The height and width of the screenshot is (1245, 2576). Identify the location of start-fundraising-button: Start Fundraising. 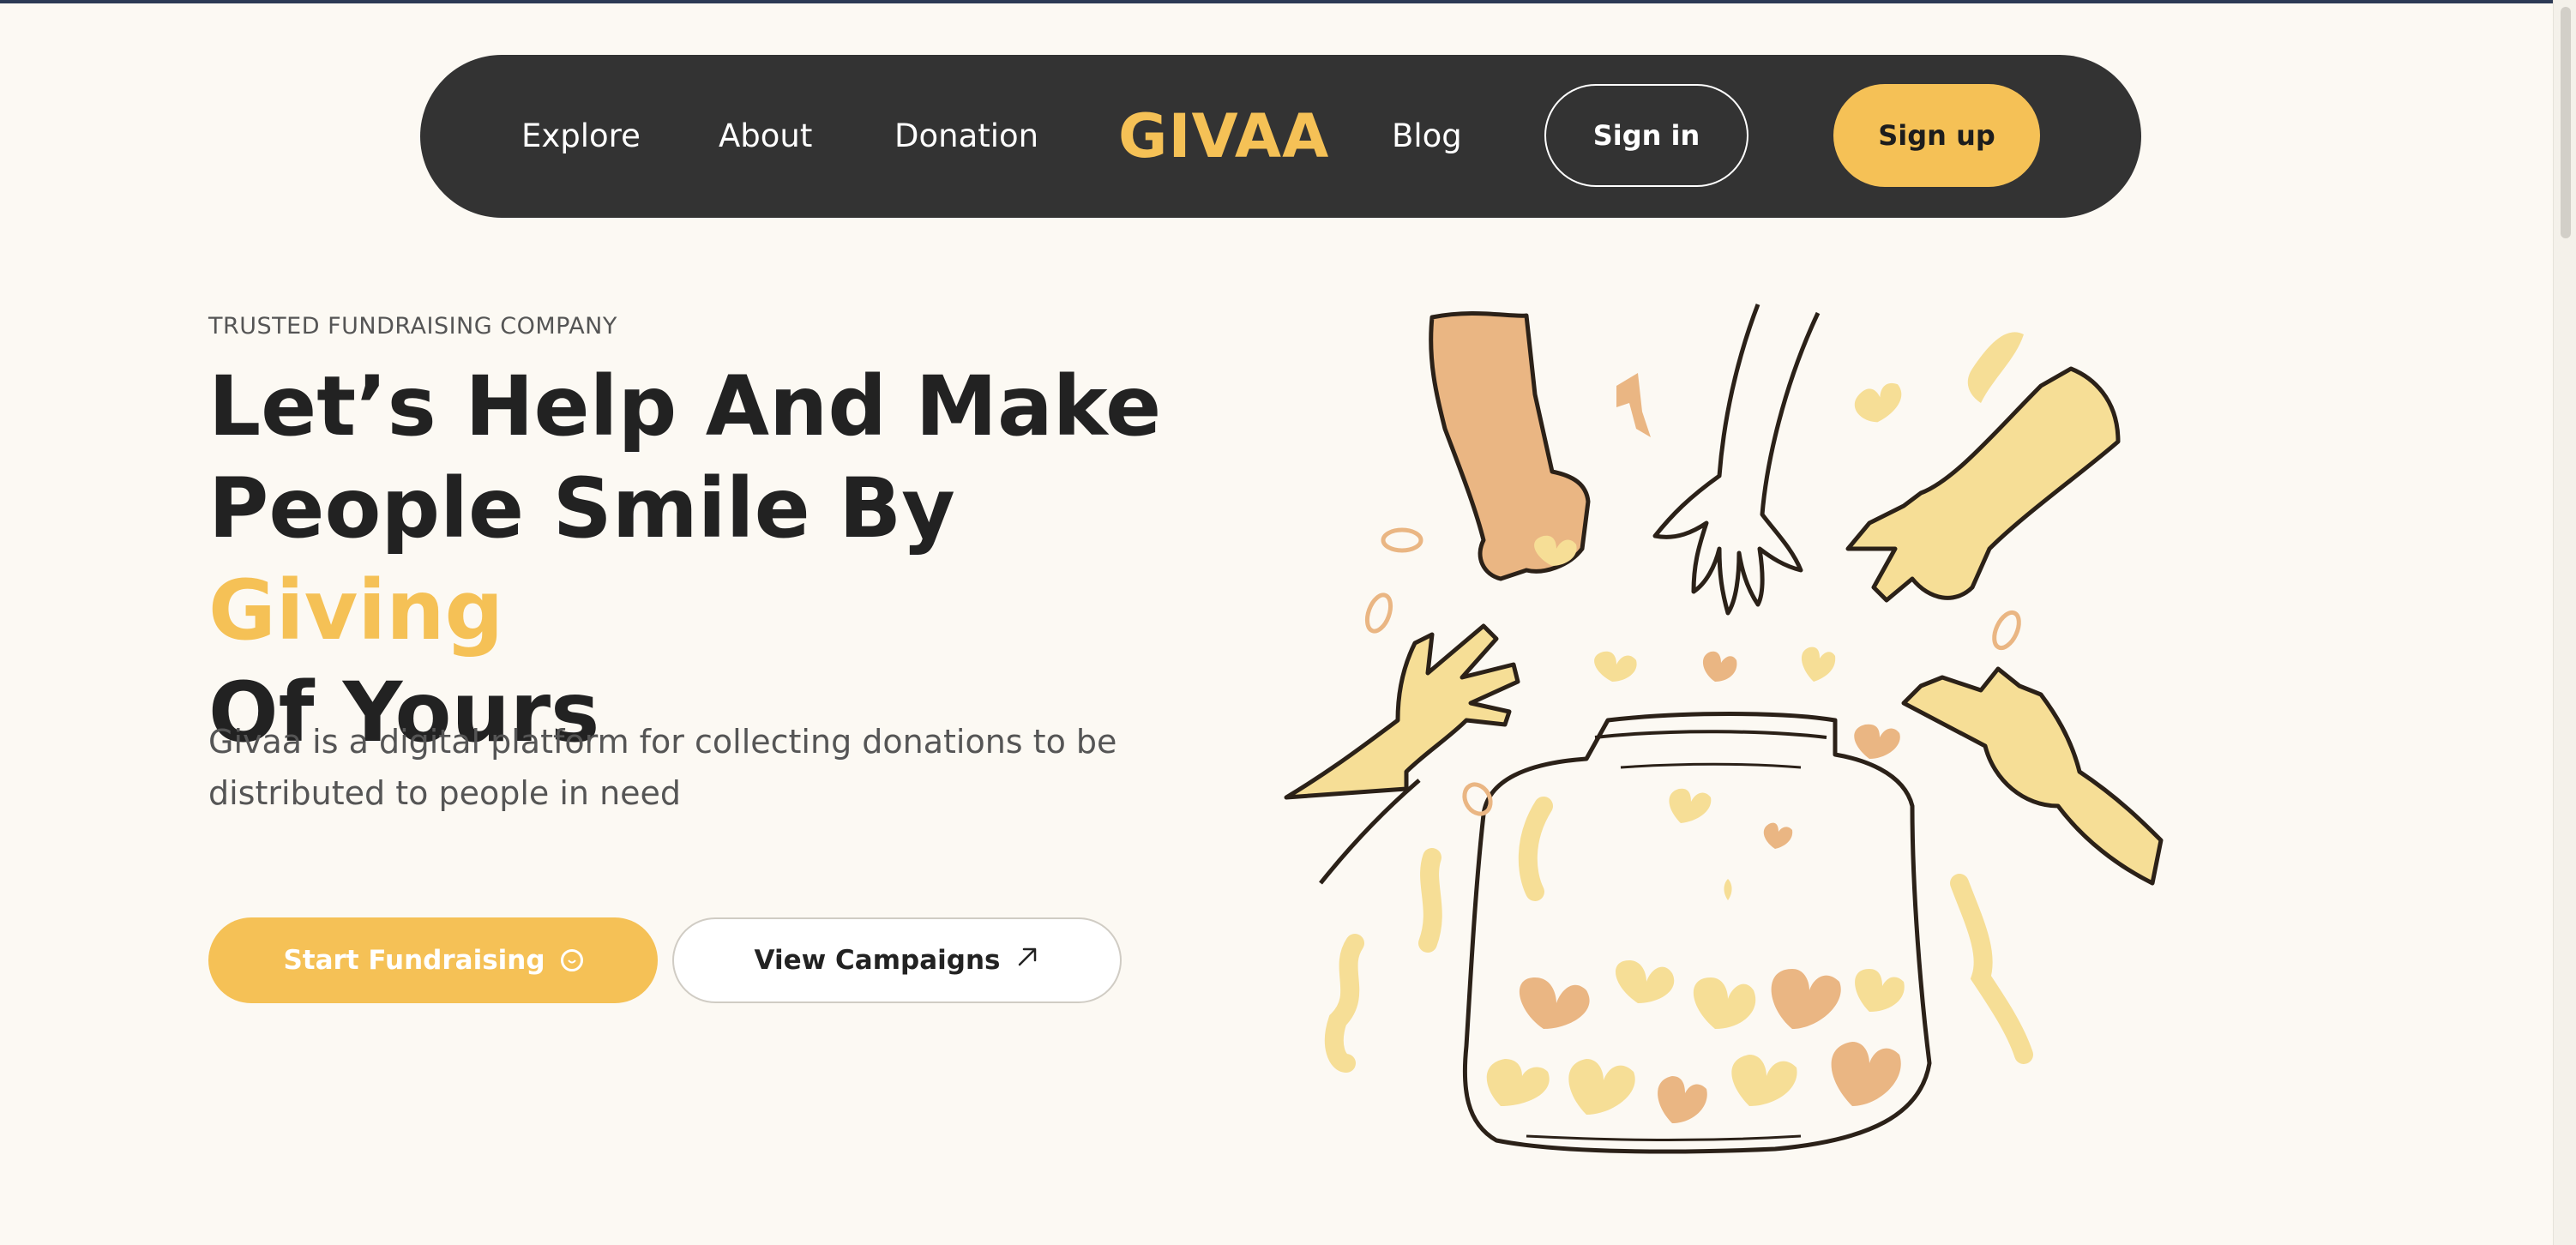
(433, 960).